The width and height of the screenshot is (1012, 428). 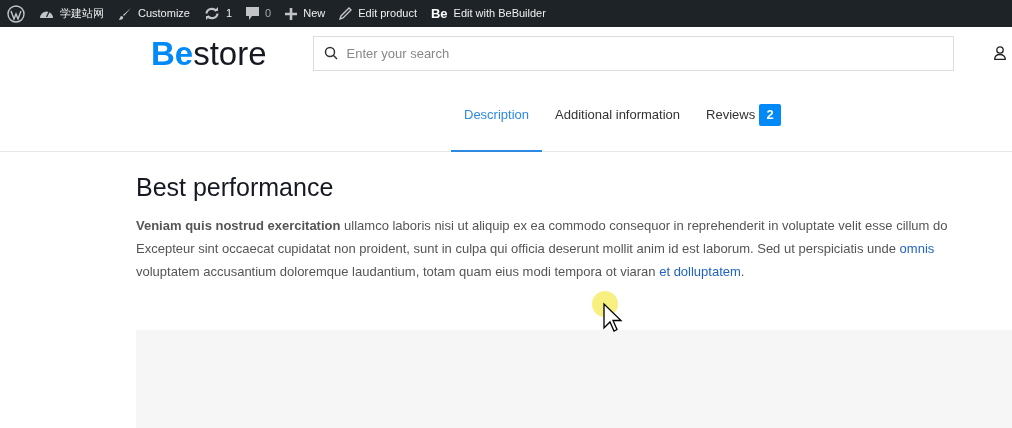 What do you see at coordinates (164, 13) in the screenshot?
I see `admin-bar-link: Customize` at bounding box center [164, 13].